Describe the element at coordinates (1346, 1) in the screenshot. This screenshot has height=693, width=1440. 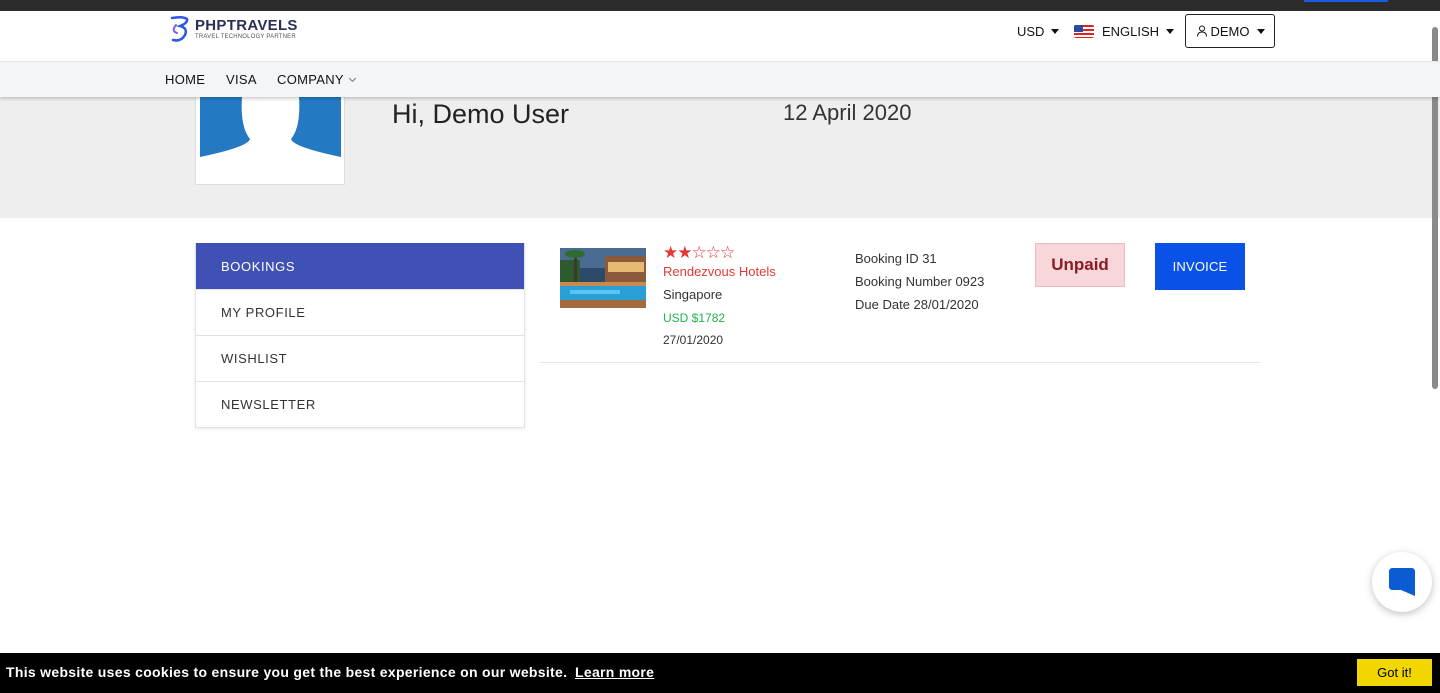
I see `top-bar-accent` at that location.